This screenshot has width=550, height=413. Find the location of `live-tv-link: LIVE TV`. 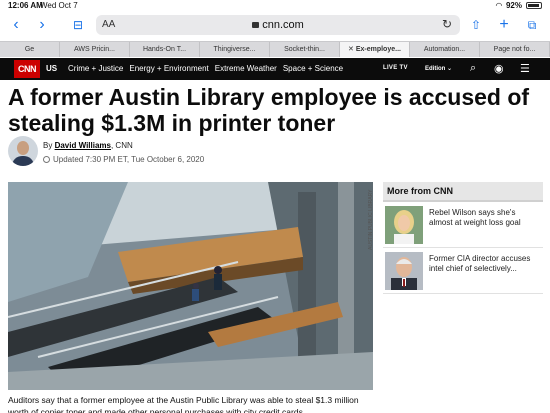

live-tv-link: LIVE TV is located at coordinates (395, 68).